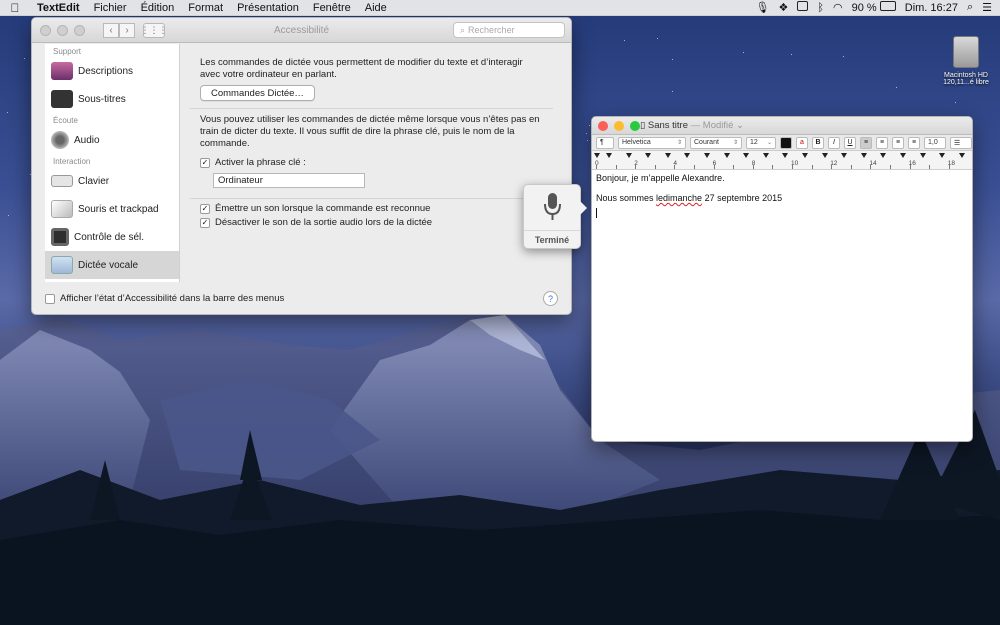  I want to click on line-spacing-popup: 1,0, so click(935, 142).